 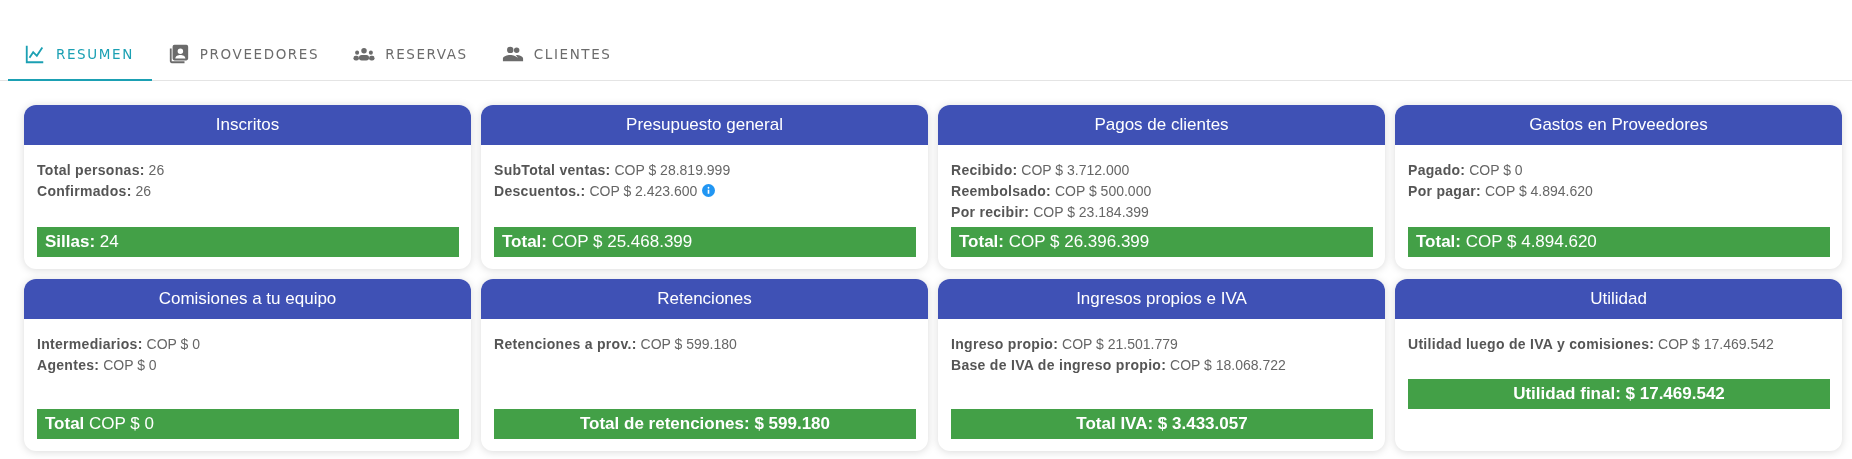 What do you see at coordinates (101, 169) in the screenshot?
I see `detail-line: Total personas: 26` at bounding box center [101, 169].